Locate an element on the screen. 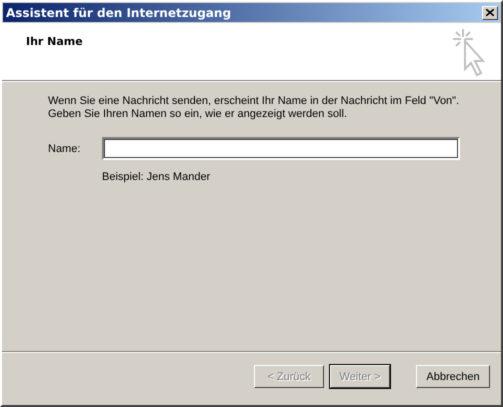 This screenshot has width=503, height=407. name-input is located at coordinates (281, 148).